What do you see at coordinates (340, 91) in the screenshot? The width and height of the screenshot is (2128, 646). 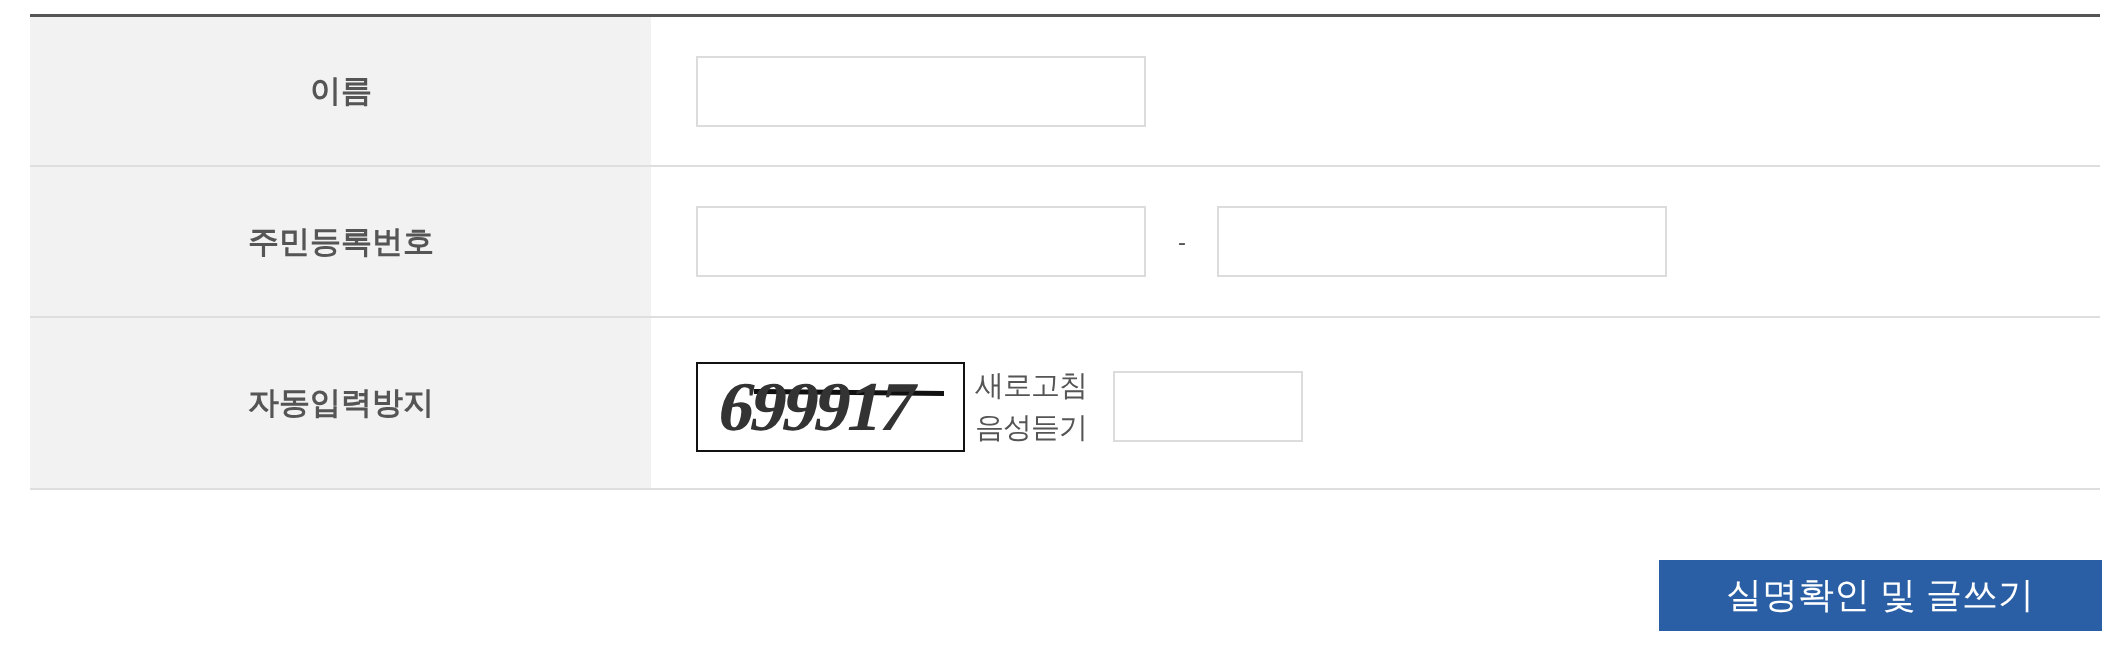 I see `field-label: 이름` at bounding box center [340, 91].